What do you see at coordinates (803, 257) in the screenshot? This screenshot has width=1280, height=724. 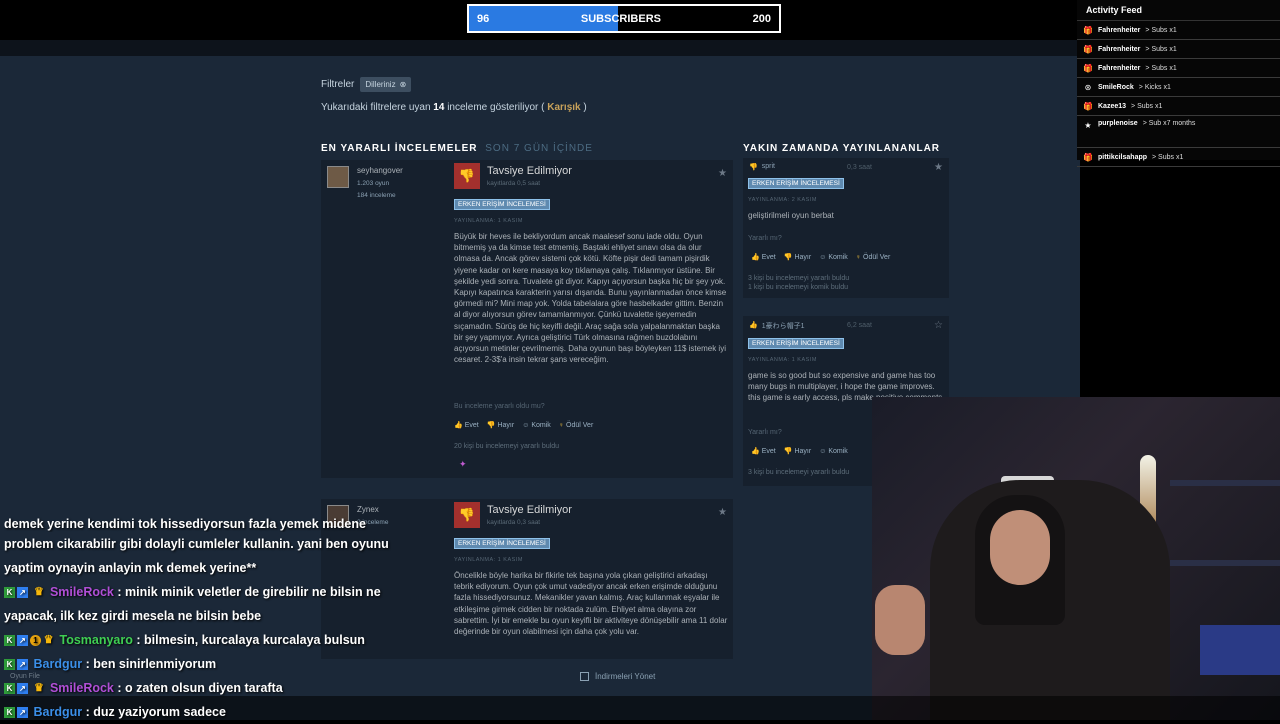 I see `no-label: Hayır` at bounding box center [803, 257].